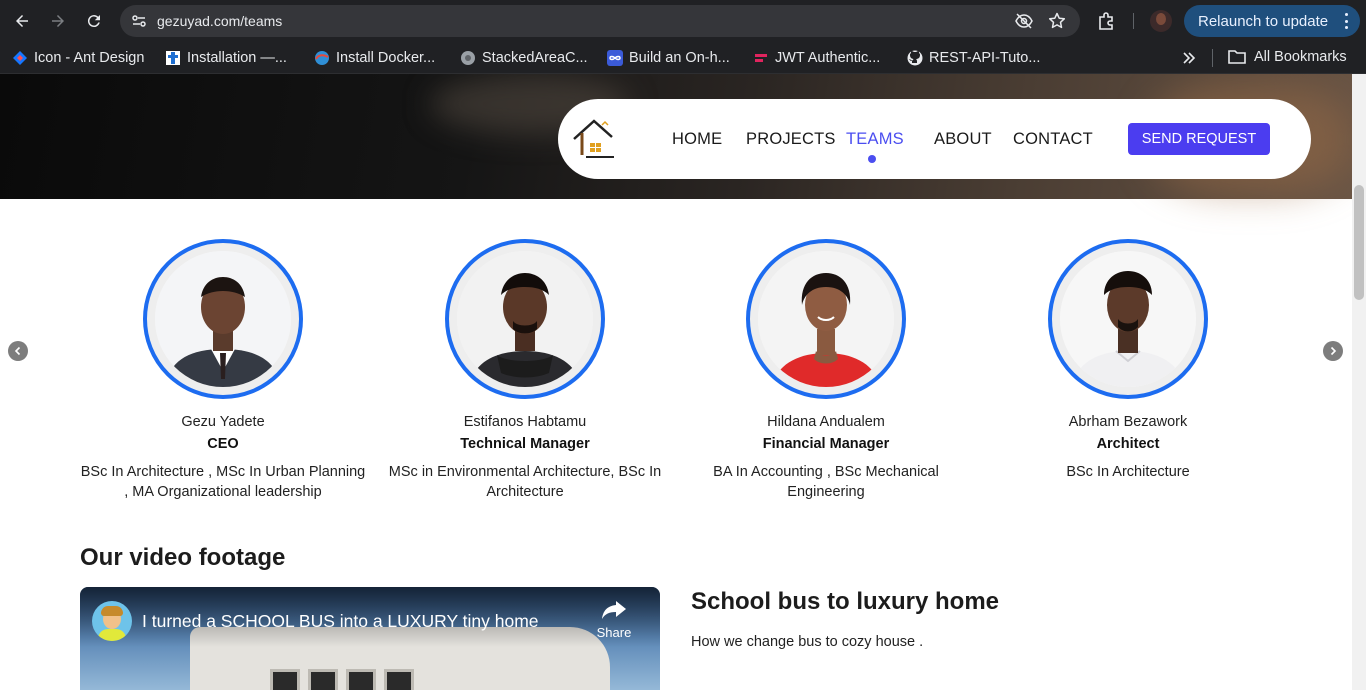 The image size is (1366, 690). Describe the element at coordinates (593, 137) in the screenshot. I see `company-logo` at that location.